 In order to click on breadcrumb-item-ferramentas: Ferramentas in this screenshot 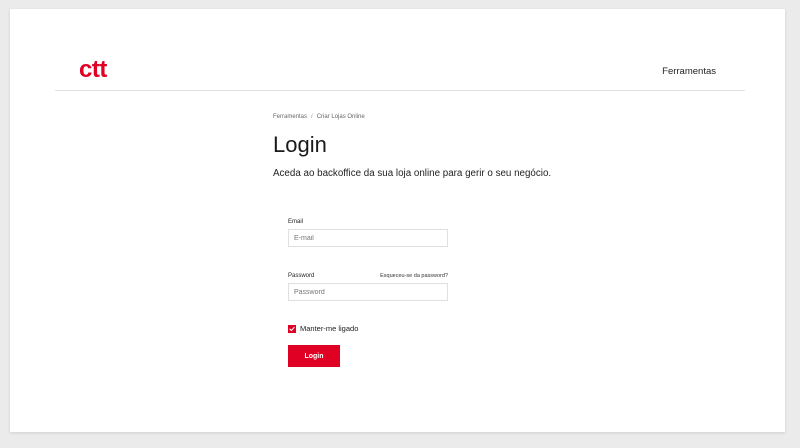, I will do `click(290, 117)`.